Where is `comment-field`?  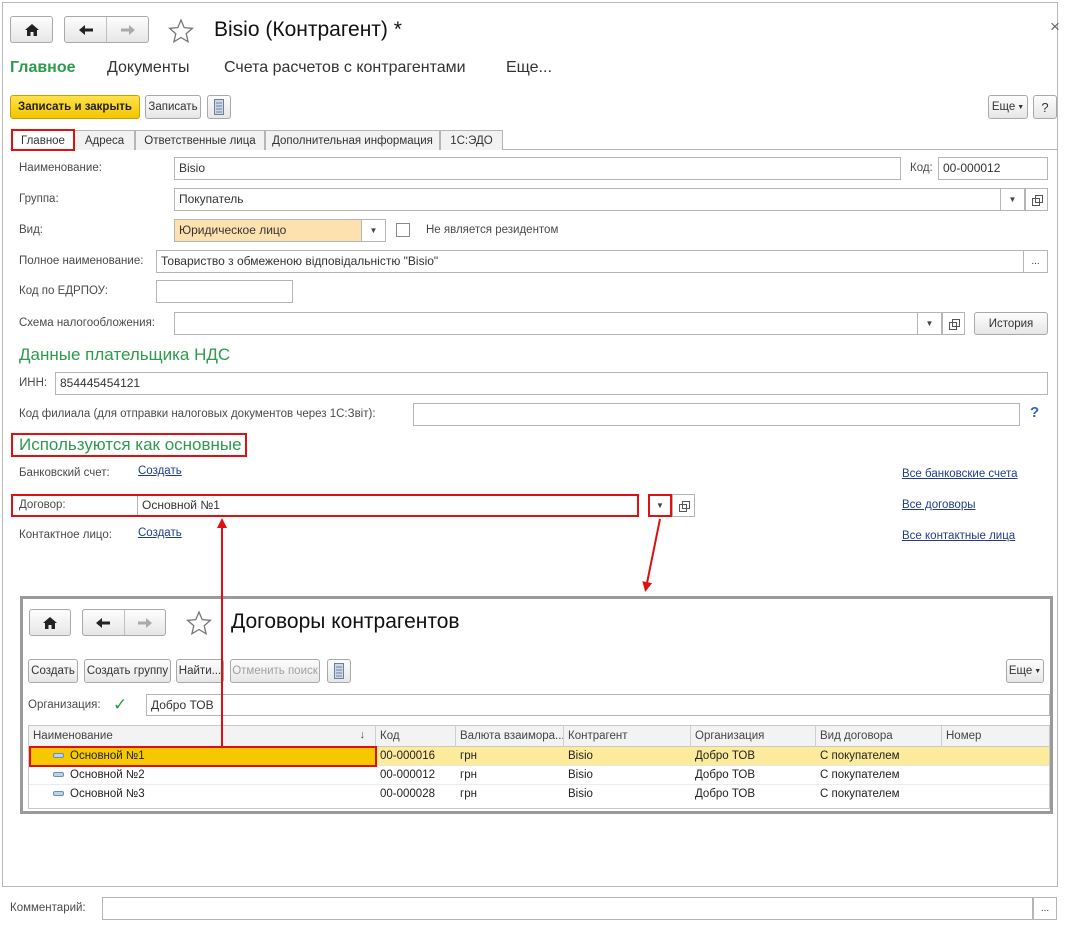 comment-field is located at coordinates (567, 908).